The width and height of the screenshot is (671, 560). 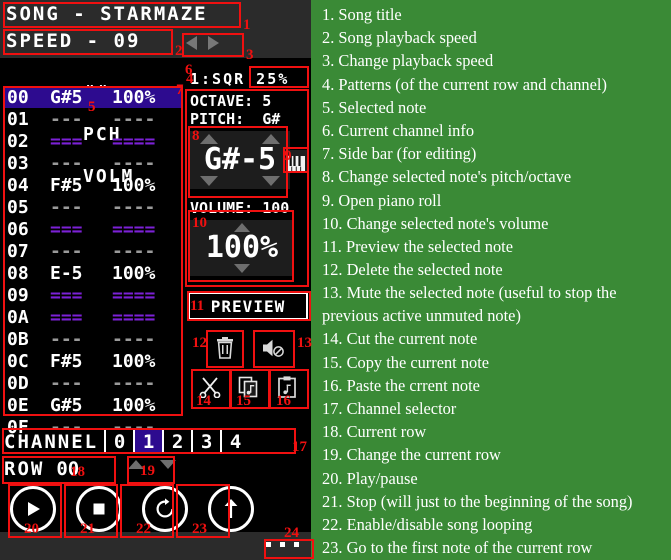 What do you see at coordinates (435, 223) in the screenshot?
I see `legend-item: 10. Change selected note's volume` at bounding box center [435, 223].